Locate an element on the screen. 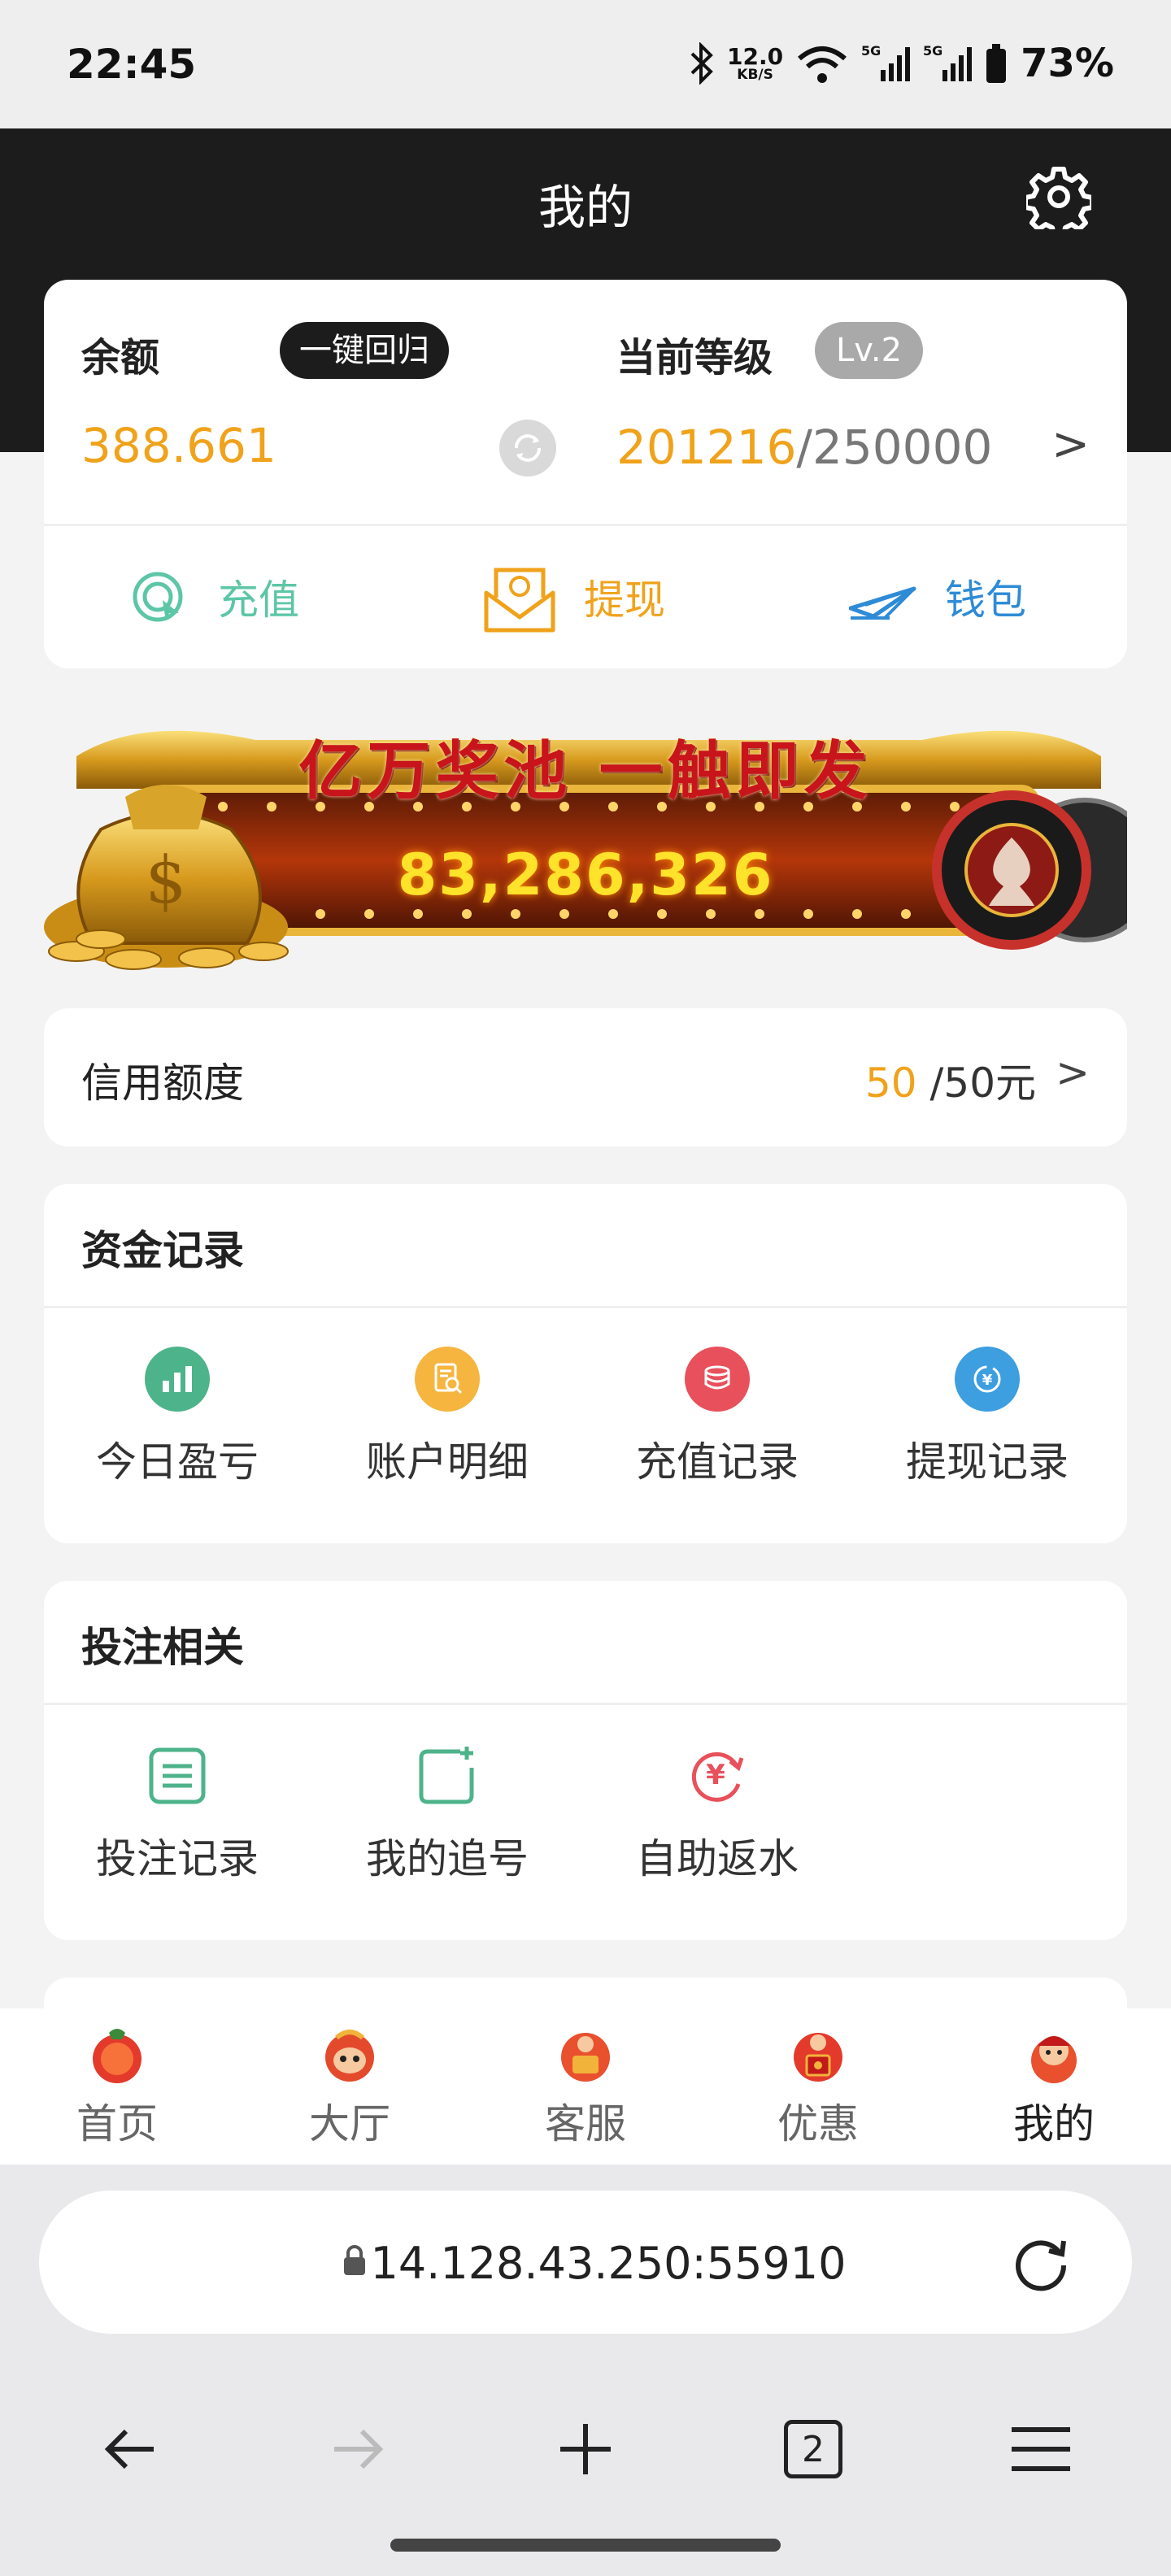  service-mascot-icon is located at coordinates (585, 2058).